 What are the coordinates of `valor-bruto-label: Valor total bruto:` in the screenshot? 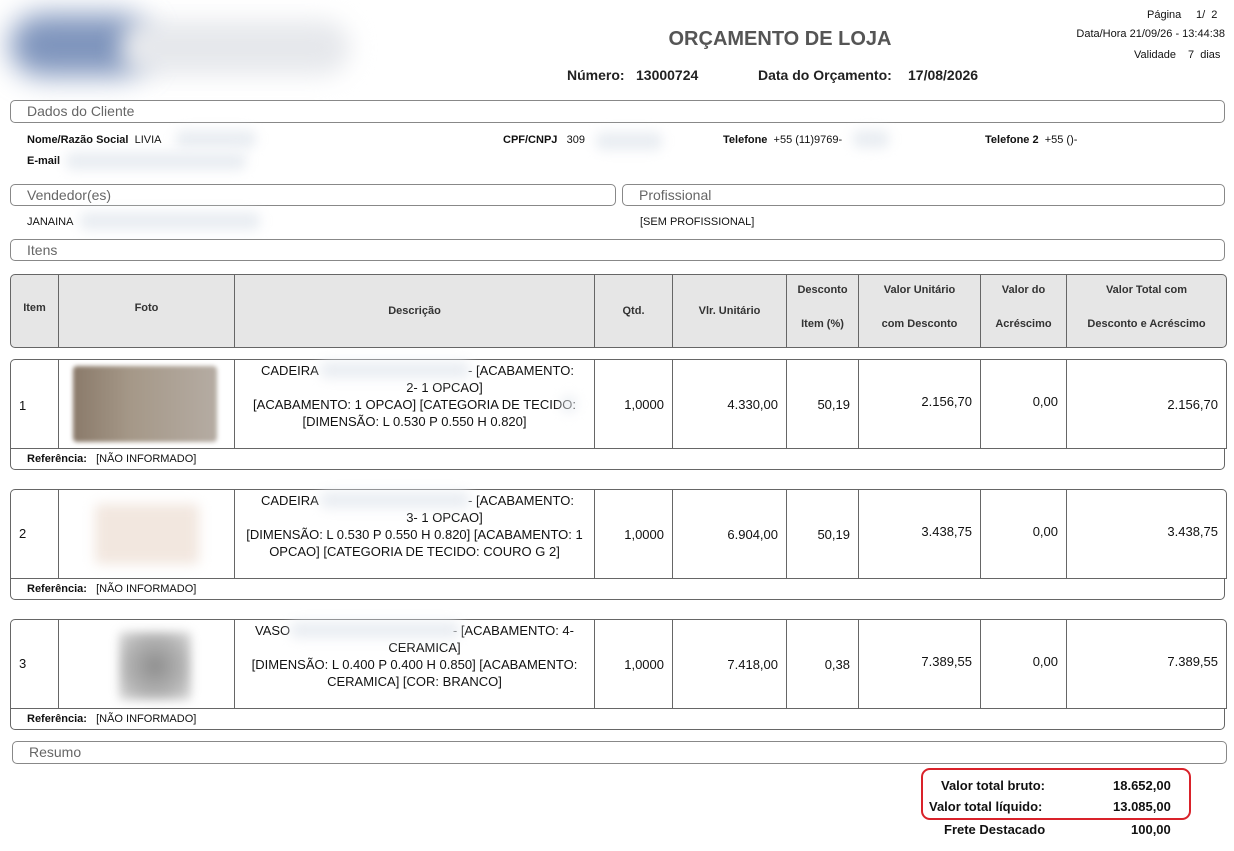 It's located at (993, 785).